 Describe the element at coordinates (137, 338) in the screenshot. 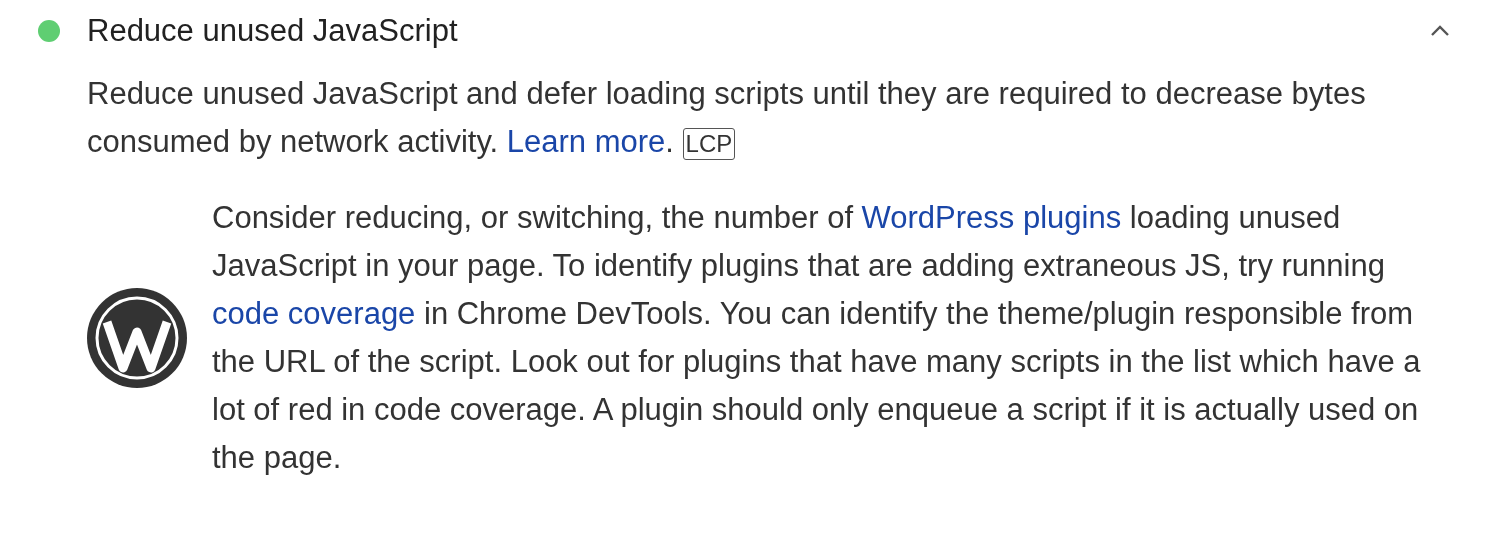

I see `logo-icon` at that location.